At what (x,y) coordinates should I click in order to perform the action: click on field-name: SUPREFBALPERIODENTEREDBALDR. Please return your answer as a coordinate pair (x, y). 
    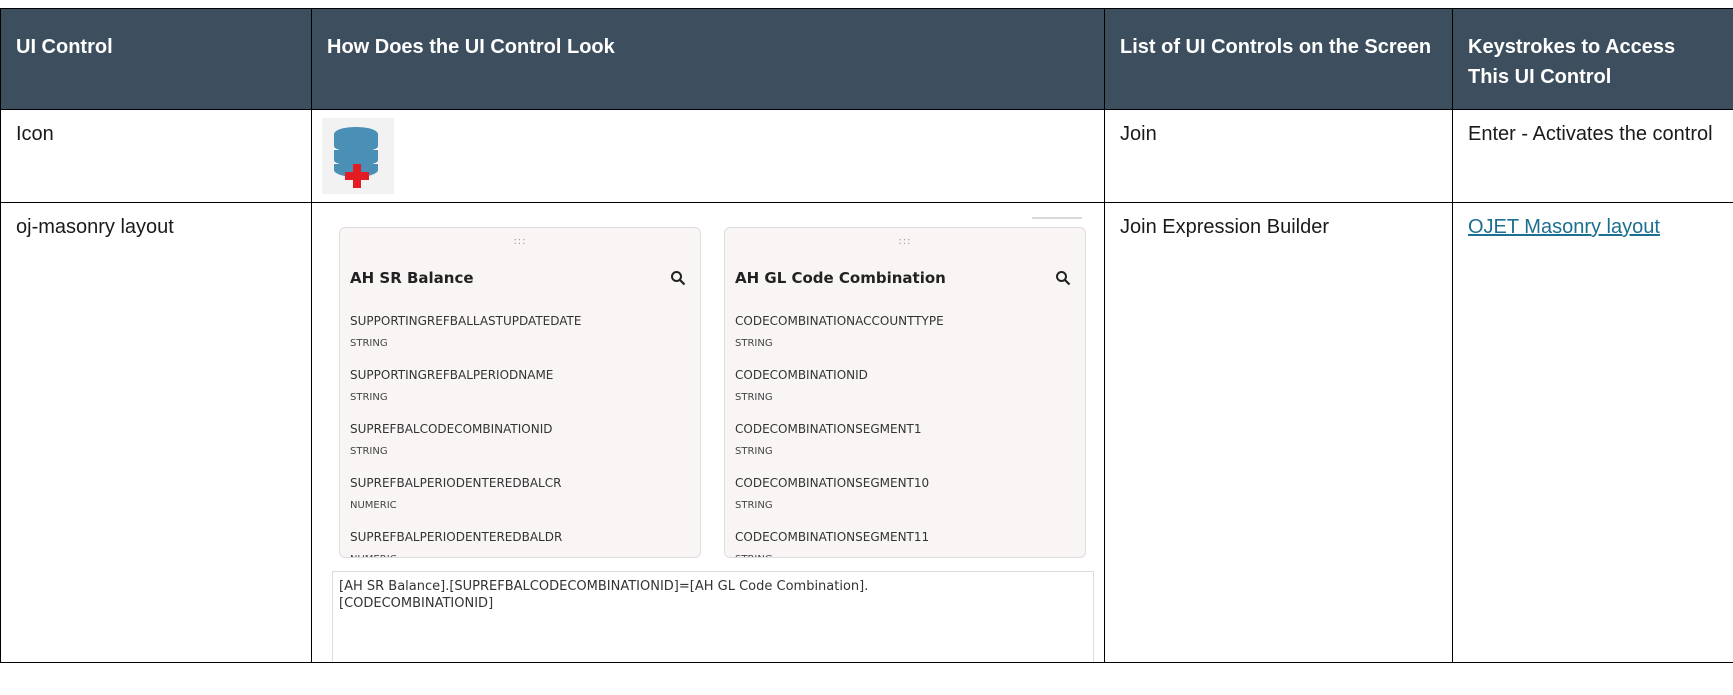
    Looking at the image, I should click on (456, 537).